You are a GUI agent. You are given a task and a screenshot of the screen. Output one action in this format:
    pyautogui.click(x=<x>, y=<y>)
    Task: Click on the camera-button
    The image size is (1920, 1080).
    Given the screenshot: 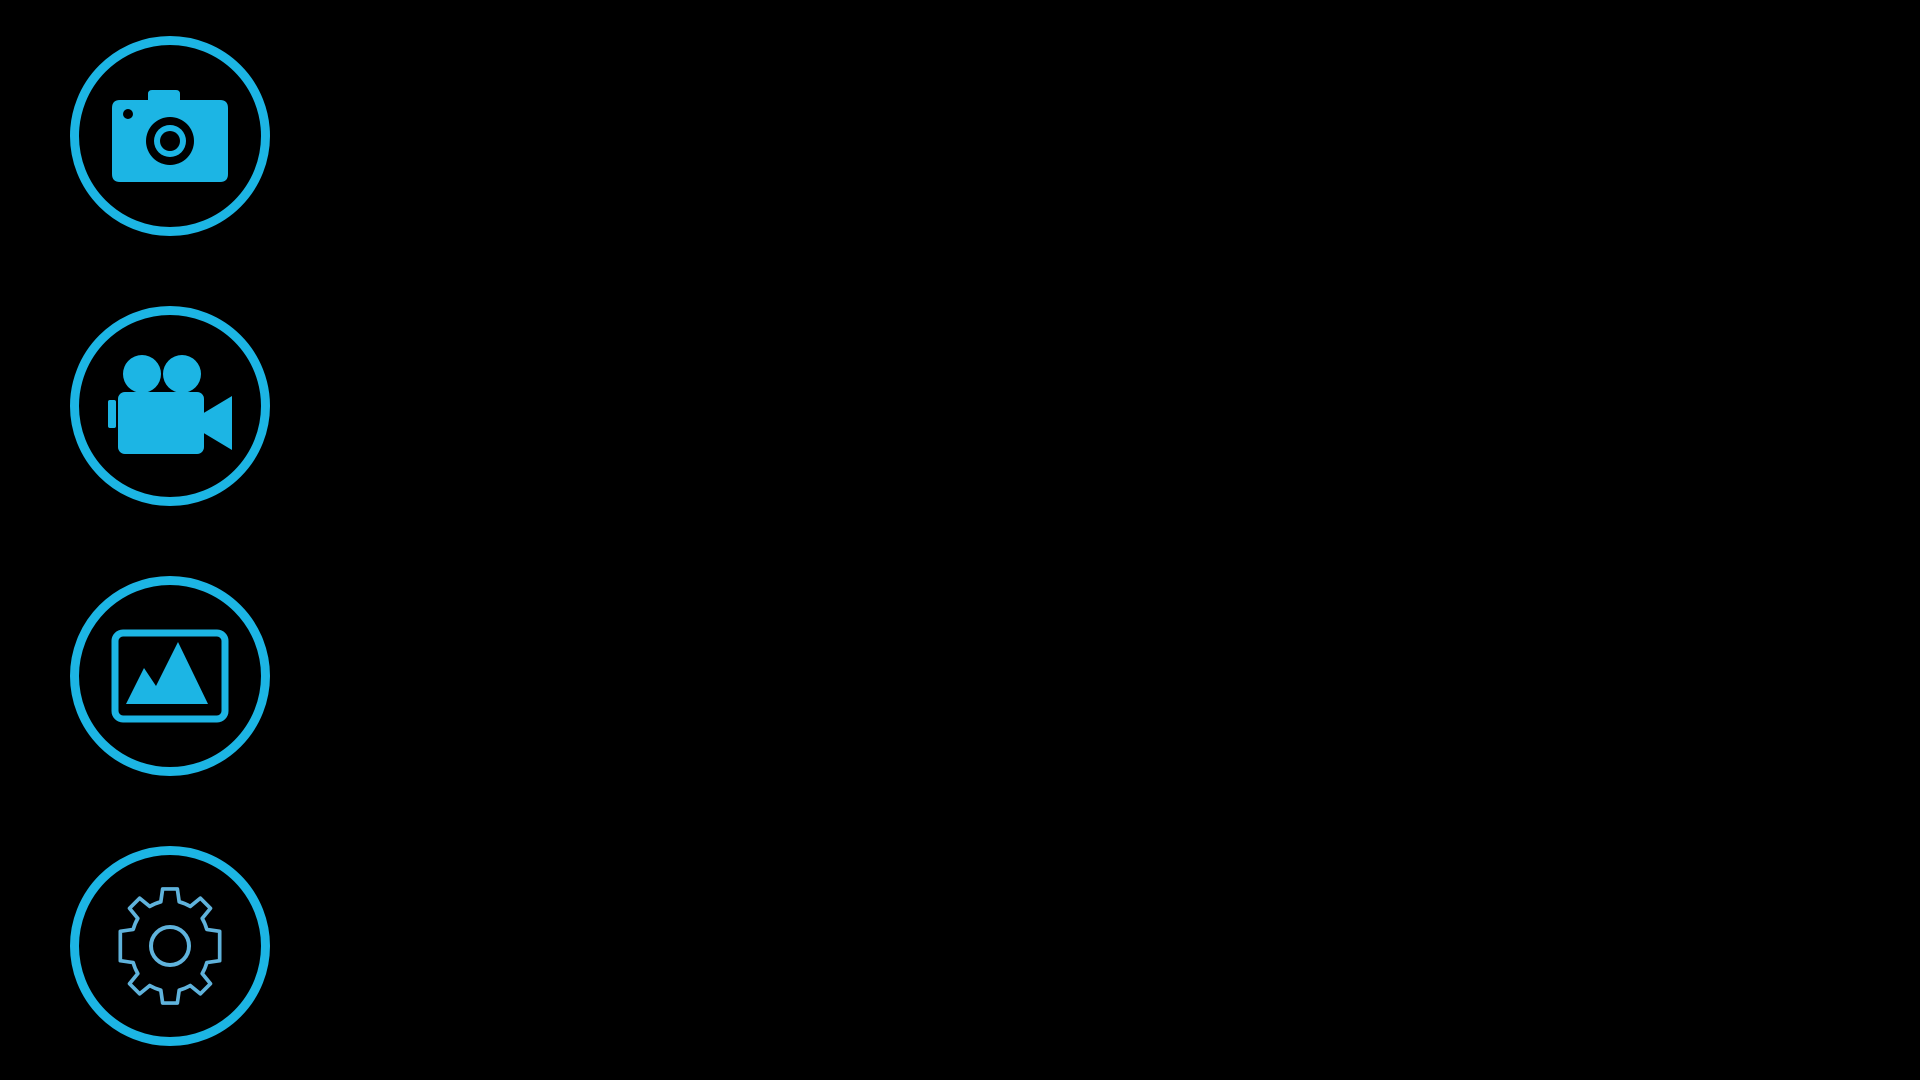 What is the action you would take?
    pyautogui.click(x=170, y=136)
    